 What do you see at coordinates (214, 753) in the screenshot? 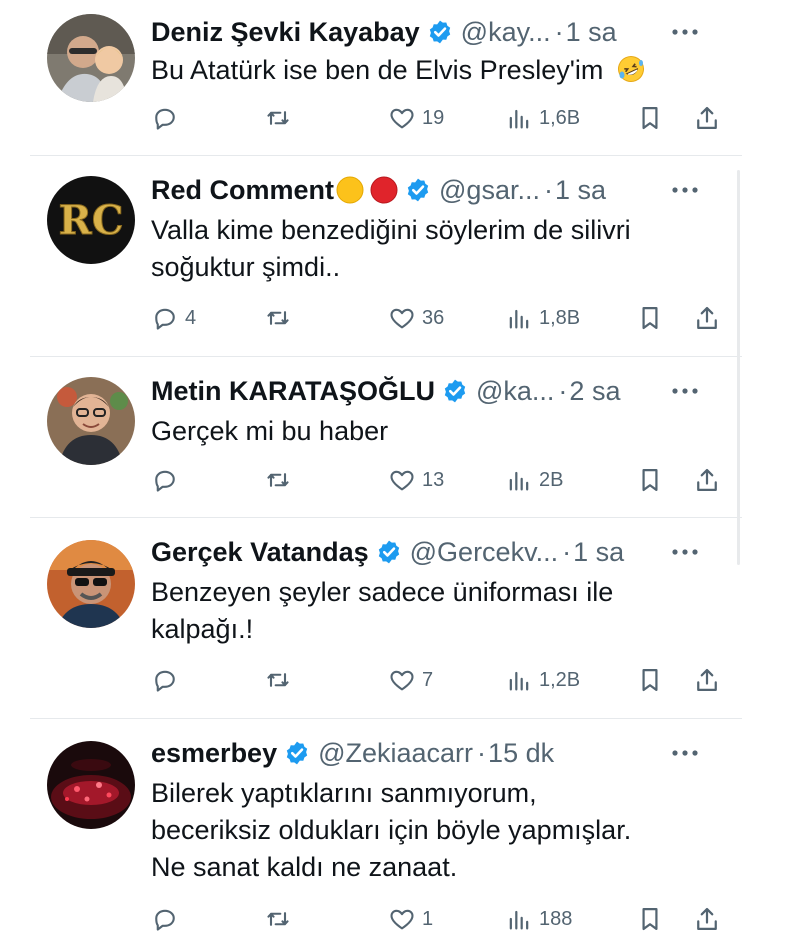
I see `display-name: esmerbey` at bounding box center [214, 753].